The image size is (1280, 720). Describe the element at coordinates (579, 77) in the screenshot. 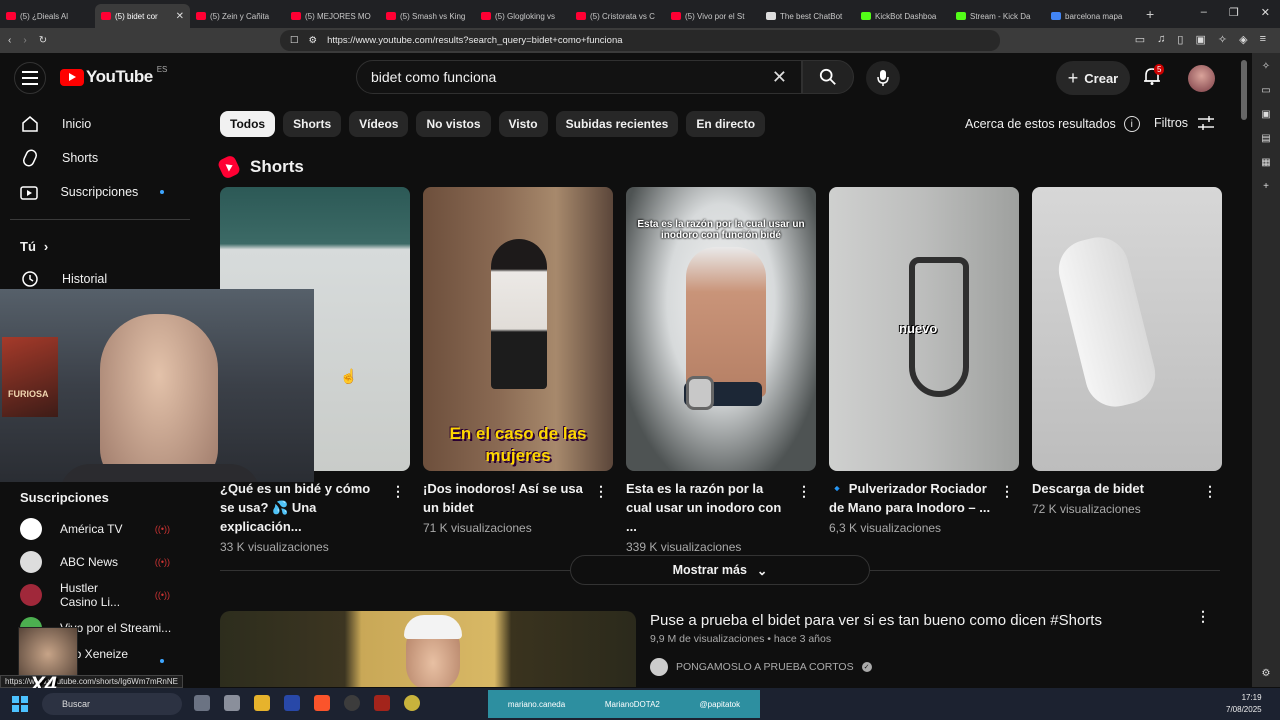

I see `search-input: bidet como funciona ✕` at that location.